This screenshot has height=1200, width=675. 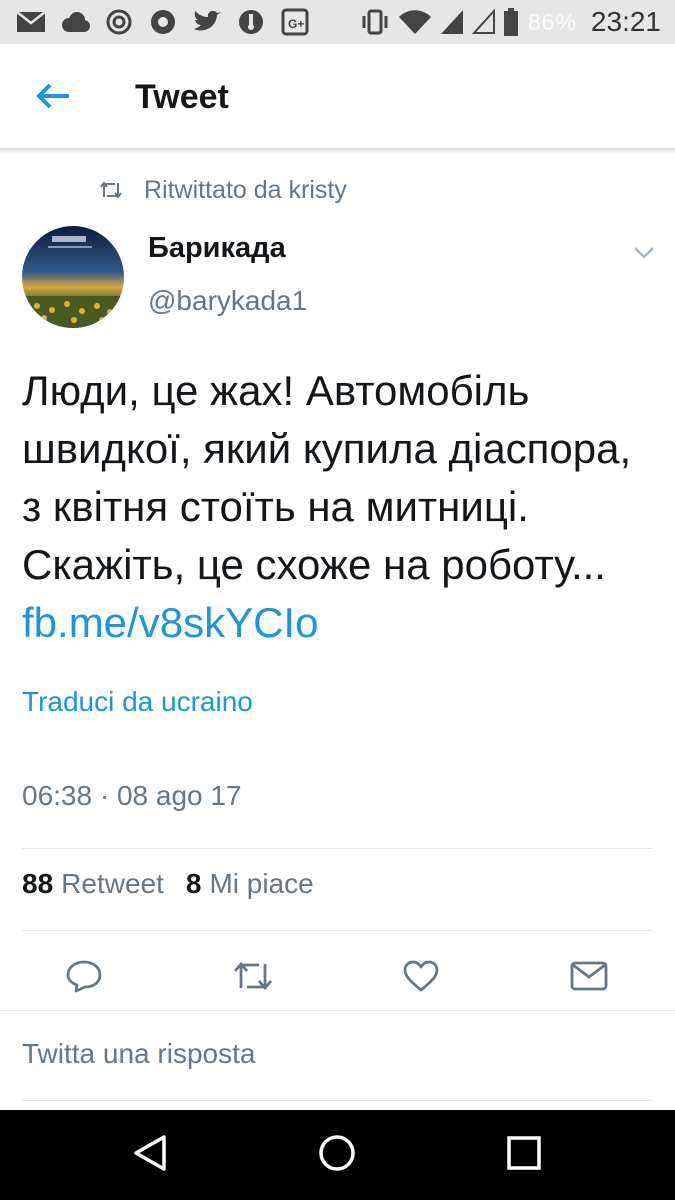 What do you see at coordinates (415, 22) in the screenshot?
I see `wifi-icon` at bounding box center [415, 22].